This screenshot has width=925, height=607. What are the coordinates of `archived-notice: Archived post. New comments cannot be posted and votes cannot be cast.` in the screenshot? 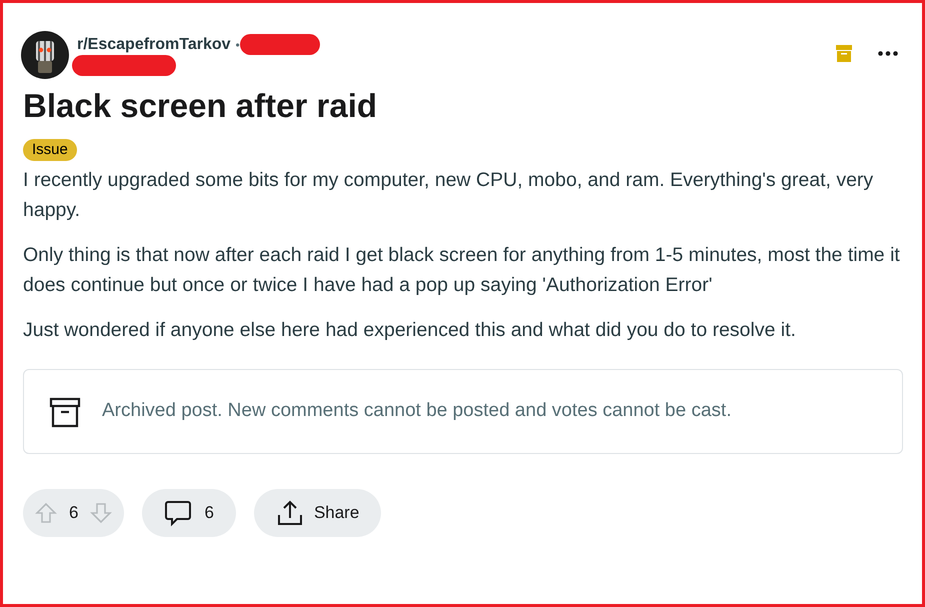 It's located at (417, 411).